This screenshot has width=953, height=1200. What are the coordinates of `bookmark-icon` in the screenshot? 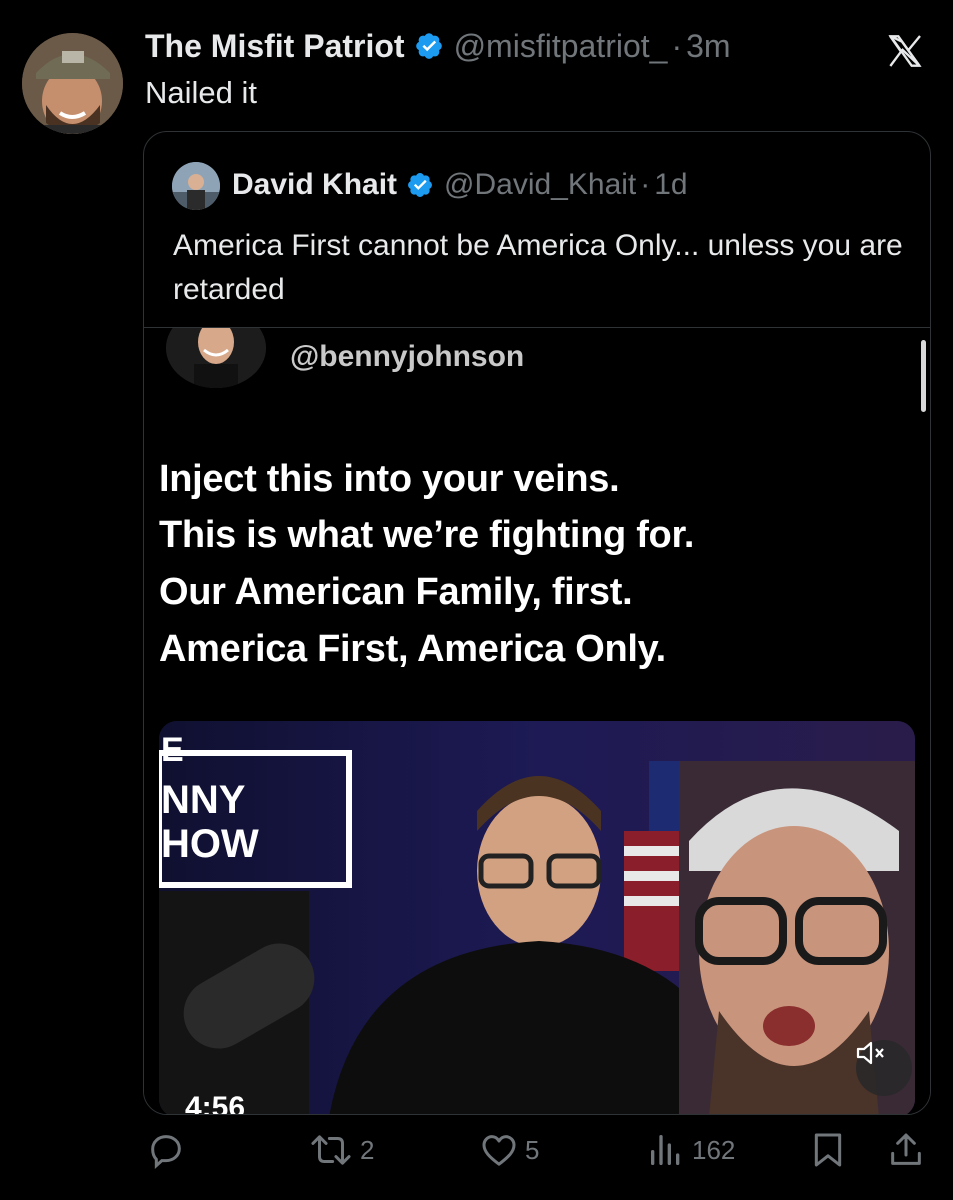 It's located at (828, 1150).